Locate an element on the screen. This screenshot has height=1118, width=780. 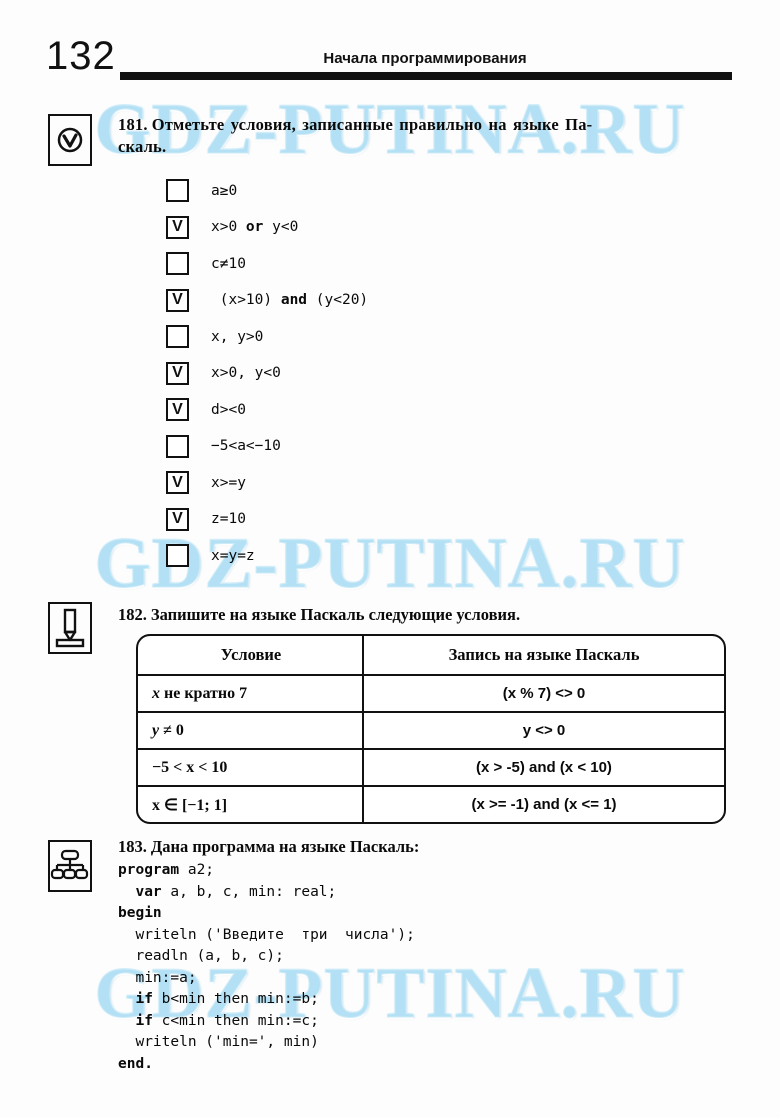
option-label: x>=y is located at coordinates (228, 482).